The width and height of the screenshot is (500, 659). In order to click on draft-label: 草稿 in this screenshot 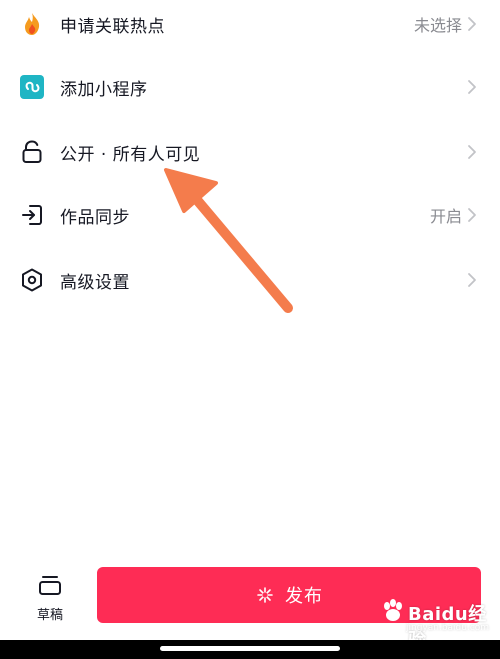, I will do `click(49, 615)`.